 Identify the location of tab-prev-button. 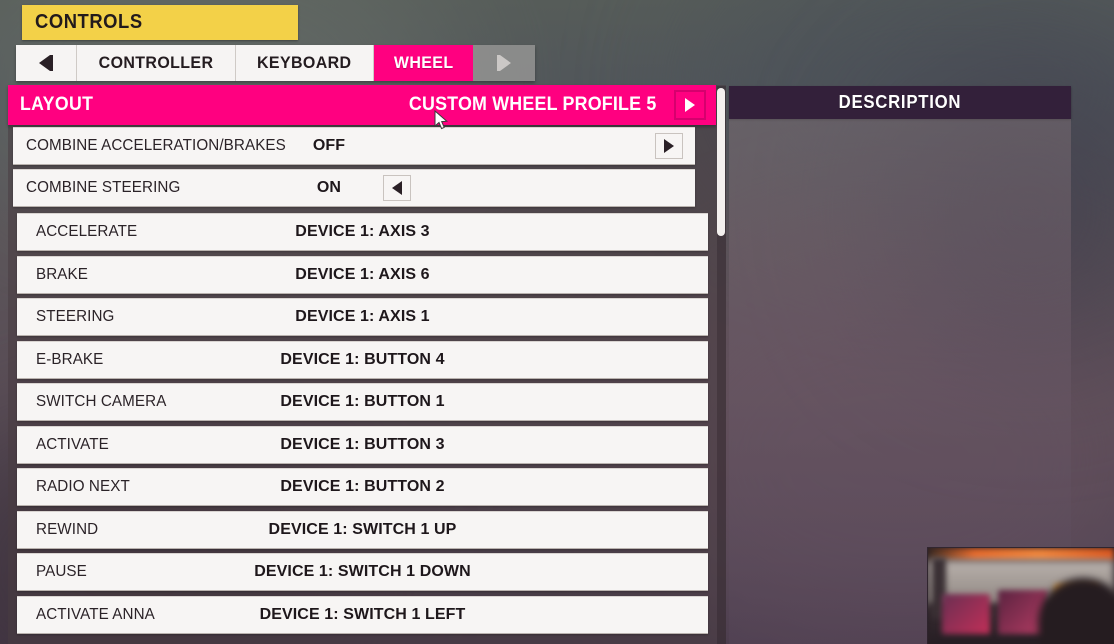
(46, 63).